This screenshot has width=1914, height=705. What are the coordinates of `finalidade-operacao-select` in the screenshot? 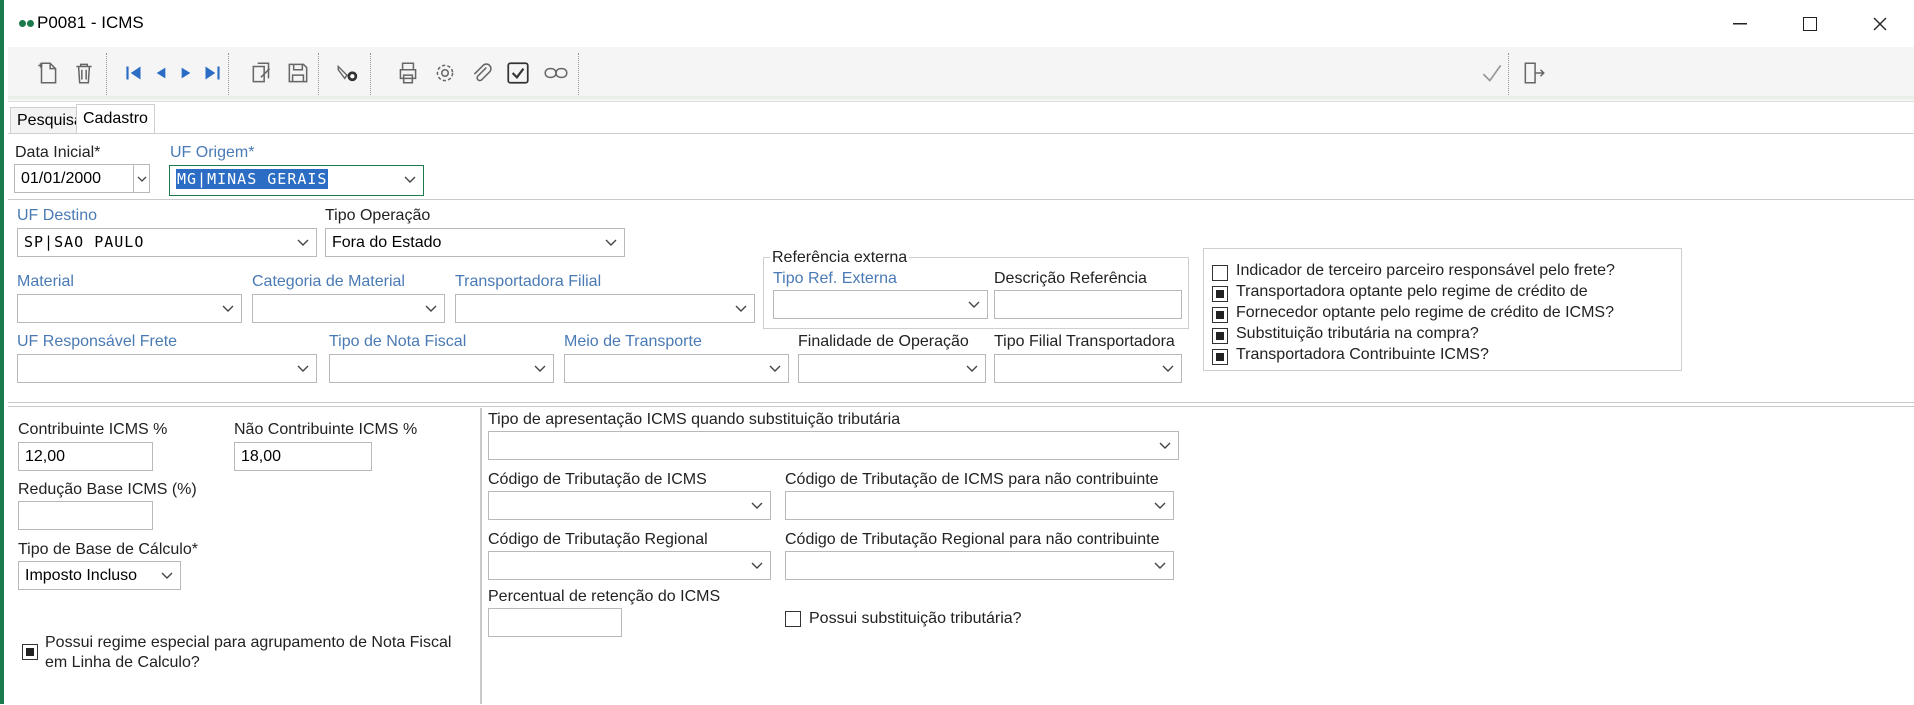 It's located at (892, 368).